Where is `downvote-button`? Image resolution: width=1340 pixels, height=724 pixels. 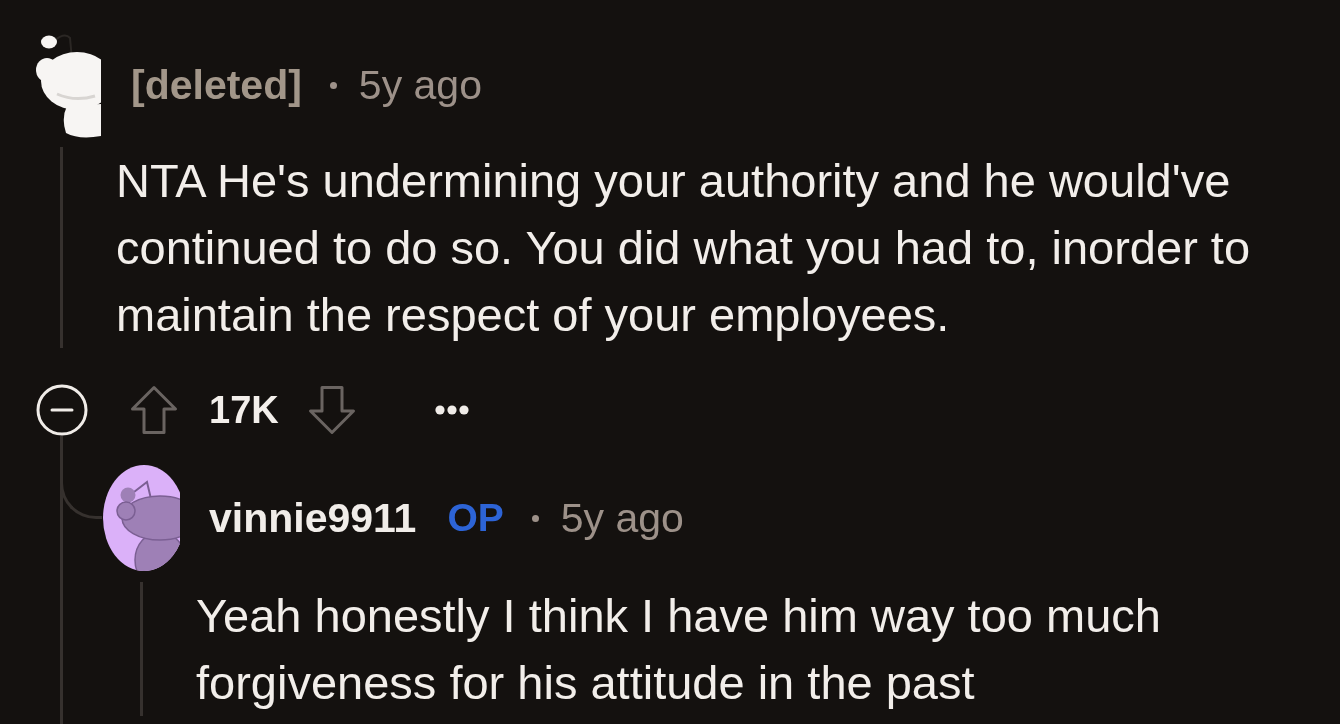
downvote-button is located at coordinates (331, 410).